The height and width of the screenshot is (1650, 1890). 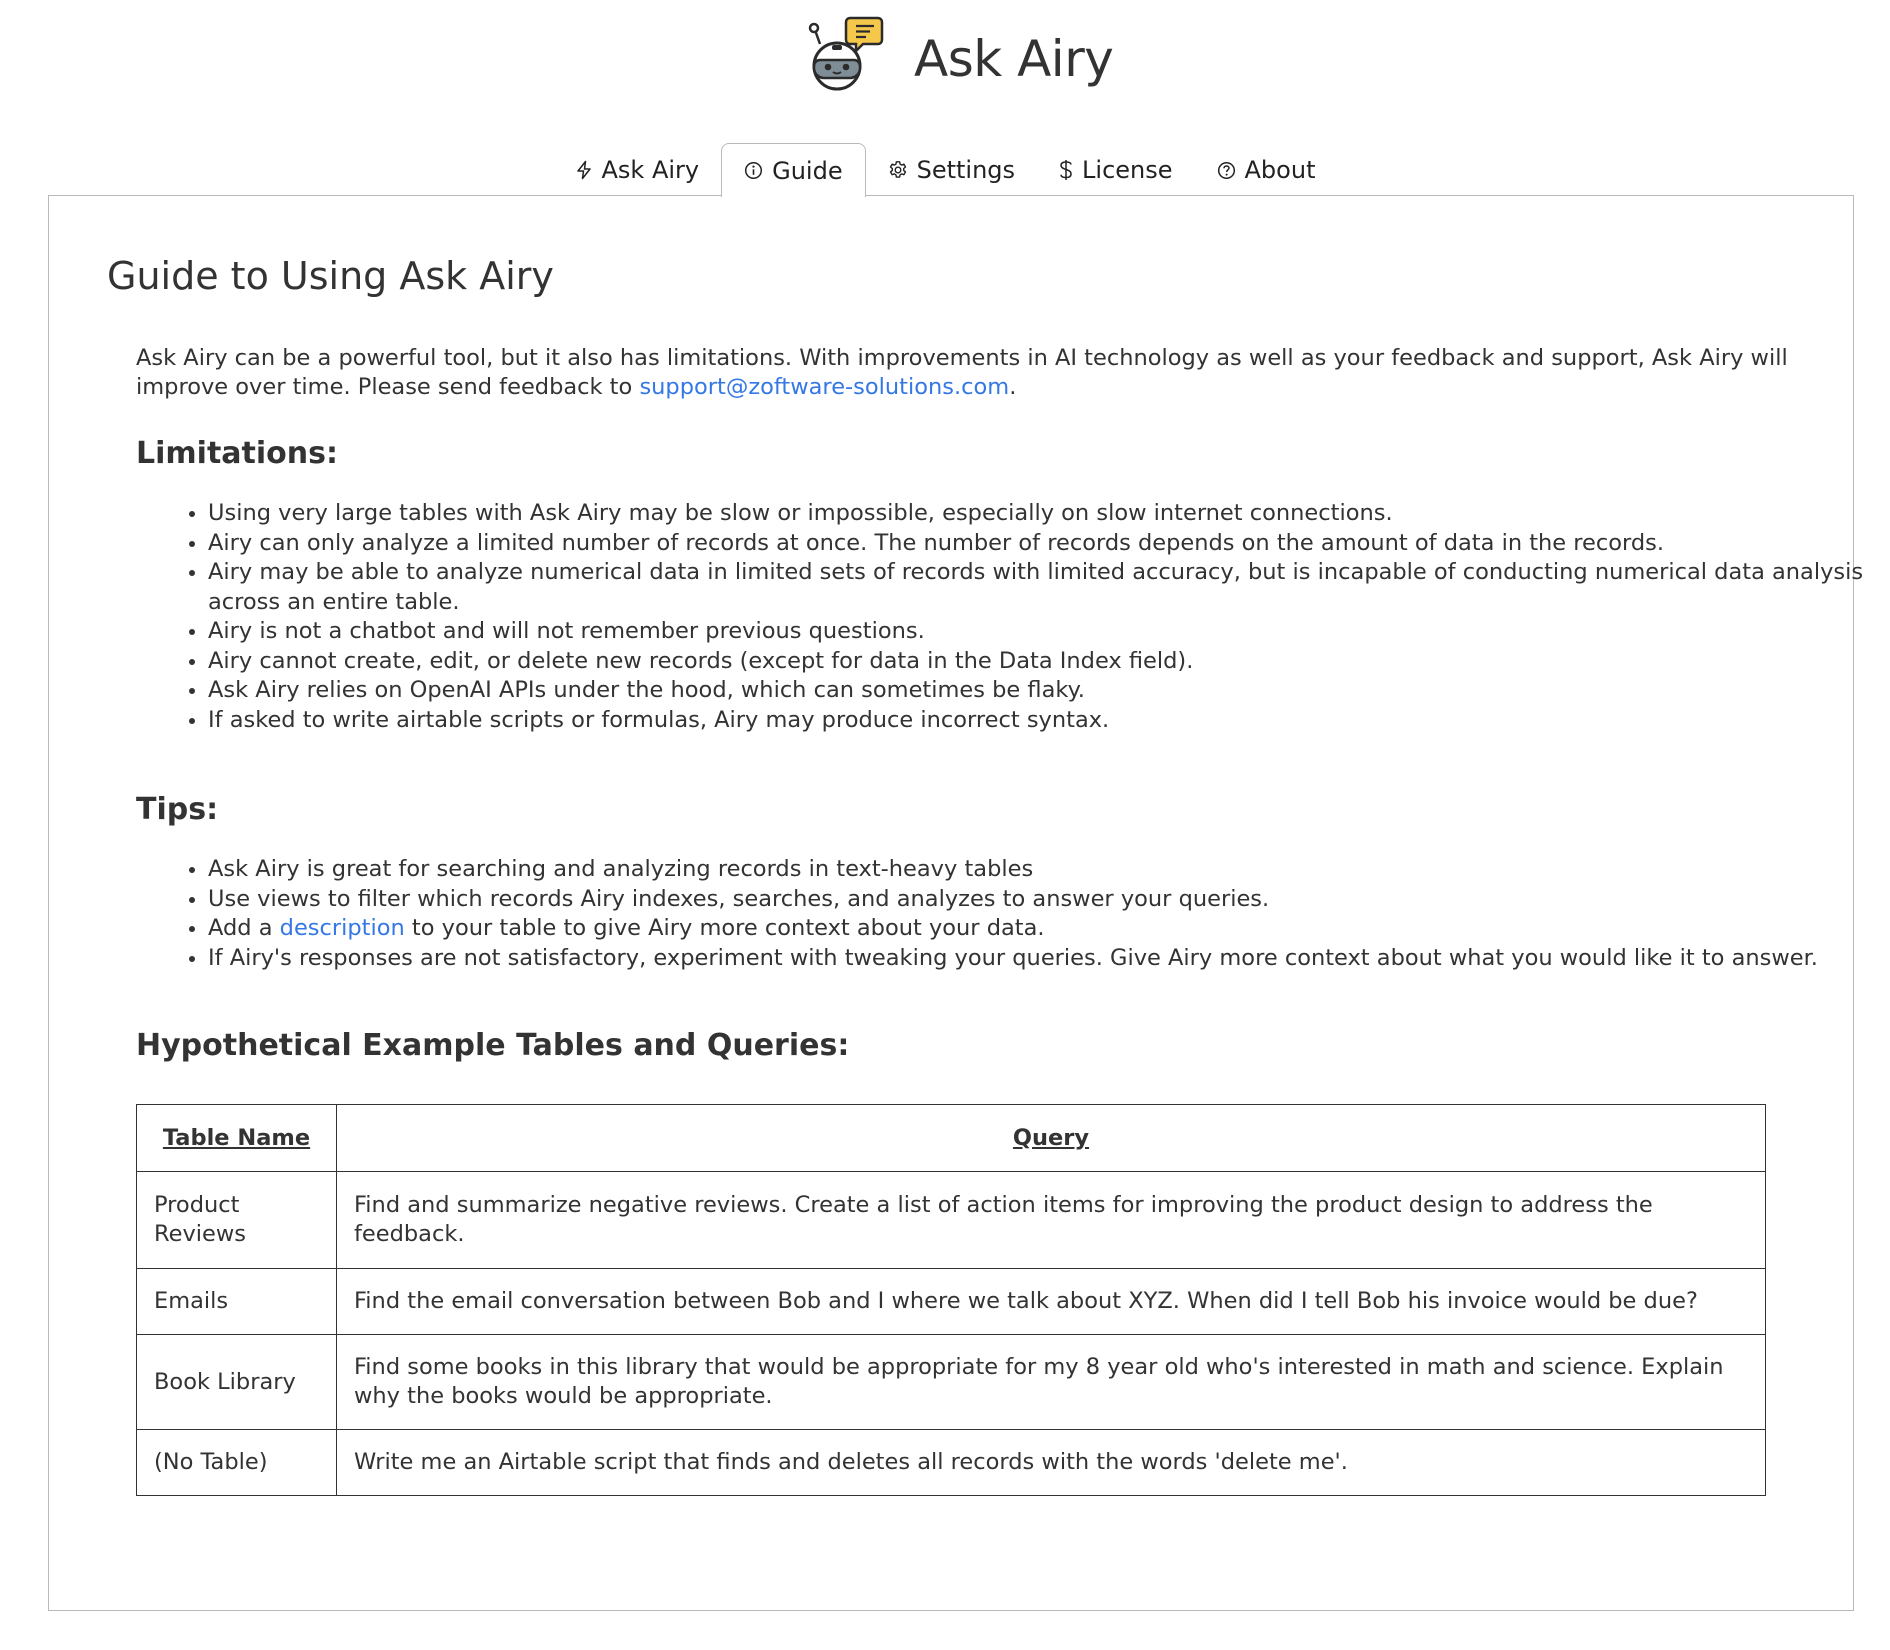 What do you see at coordinates (236, 1220) in the screenshot?
I see `table-cell-name: Product Reviews` at bounding box center [236, 1220].